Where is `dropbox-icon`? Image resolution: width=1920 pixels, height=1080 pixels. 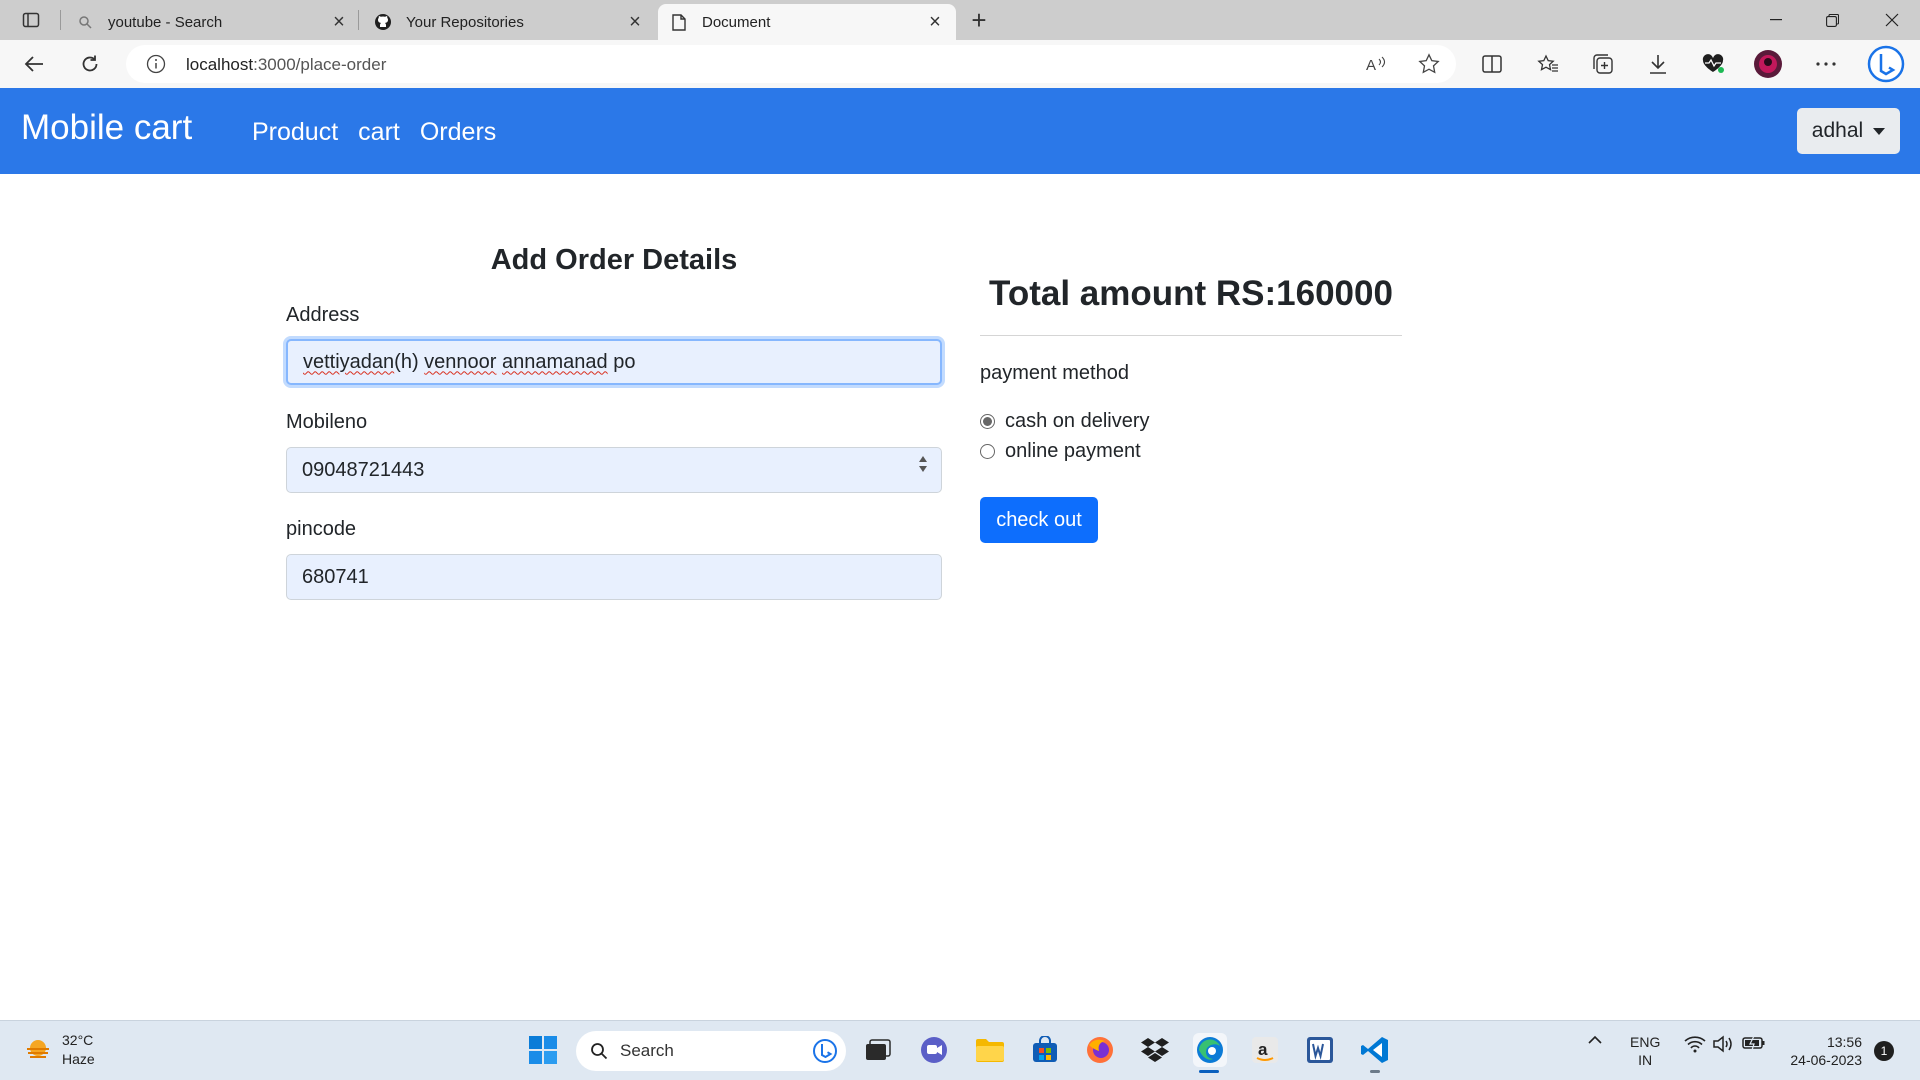
dropbox-icon is located at coordinates (1155, 1050).